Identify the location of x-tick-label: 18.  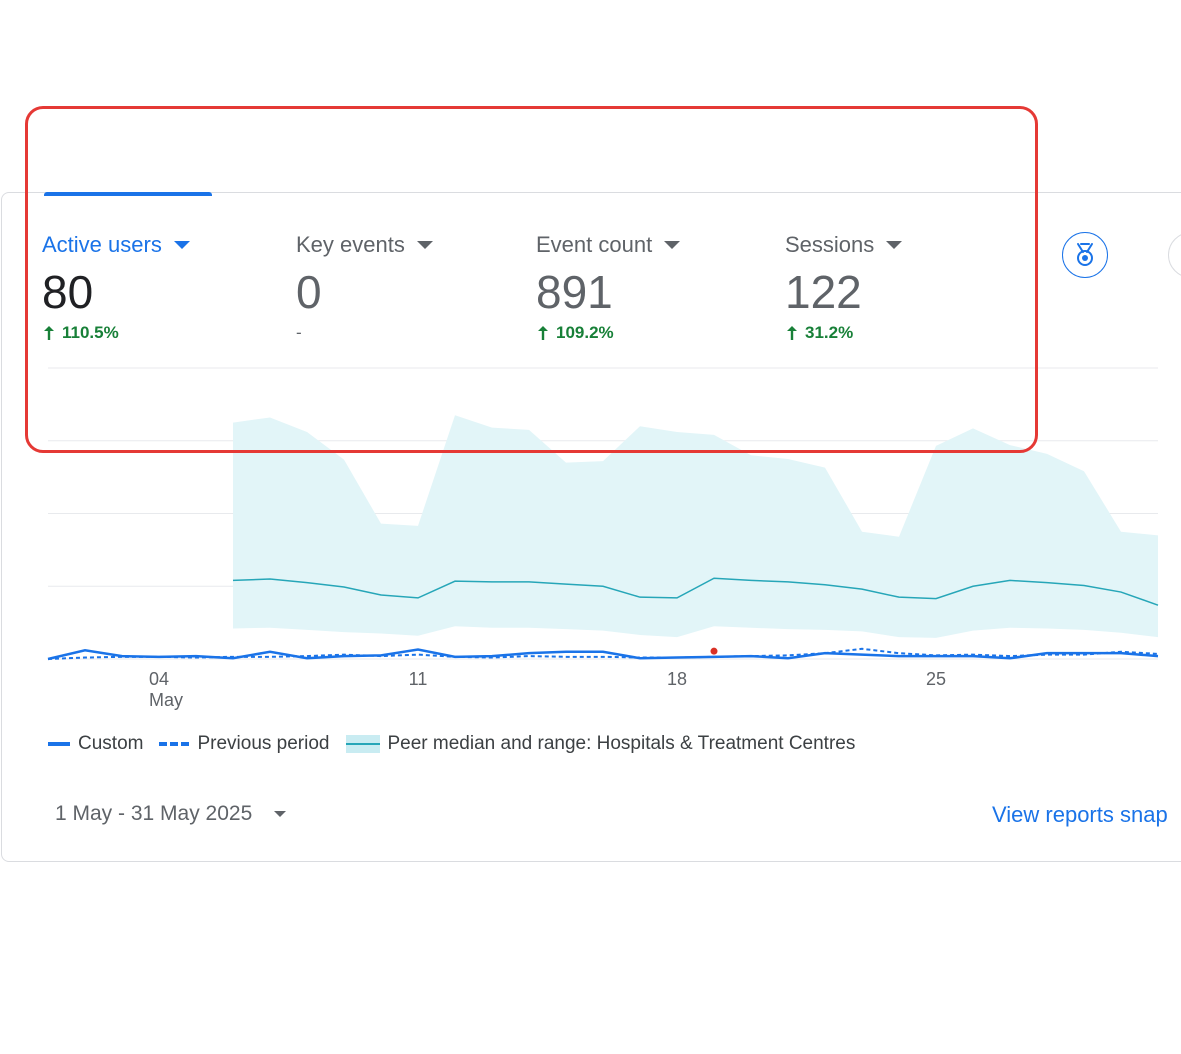
(677, 679).